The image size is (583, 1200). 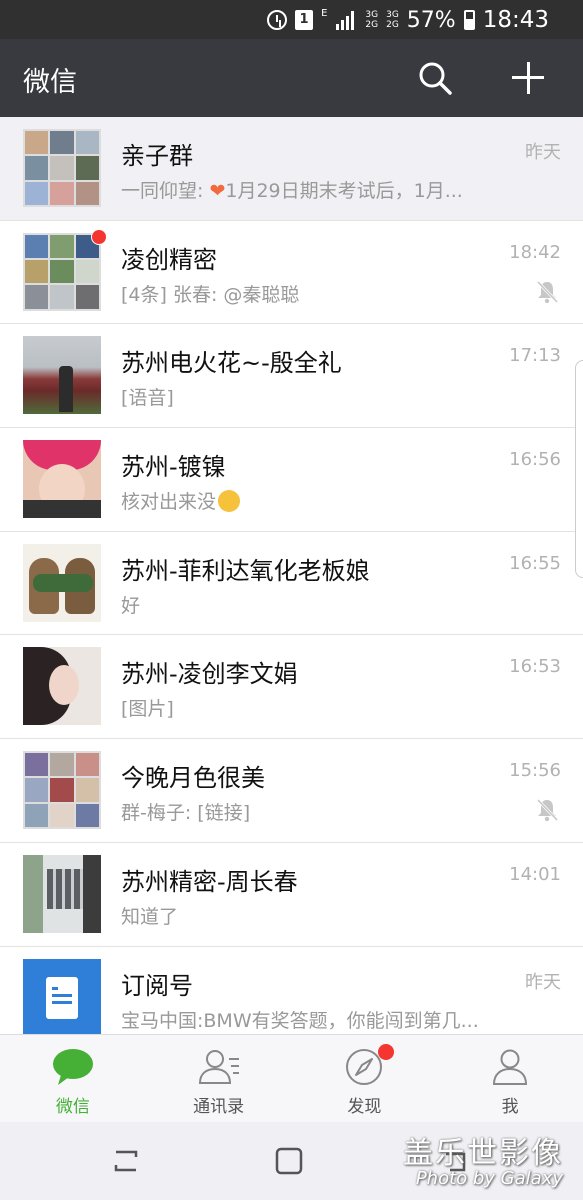 What do you see at coordinates (218, 1067) in the screenshot?
I see `contacts-icon` at bounding box center [218, 1067].